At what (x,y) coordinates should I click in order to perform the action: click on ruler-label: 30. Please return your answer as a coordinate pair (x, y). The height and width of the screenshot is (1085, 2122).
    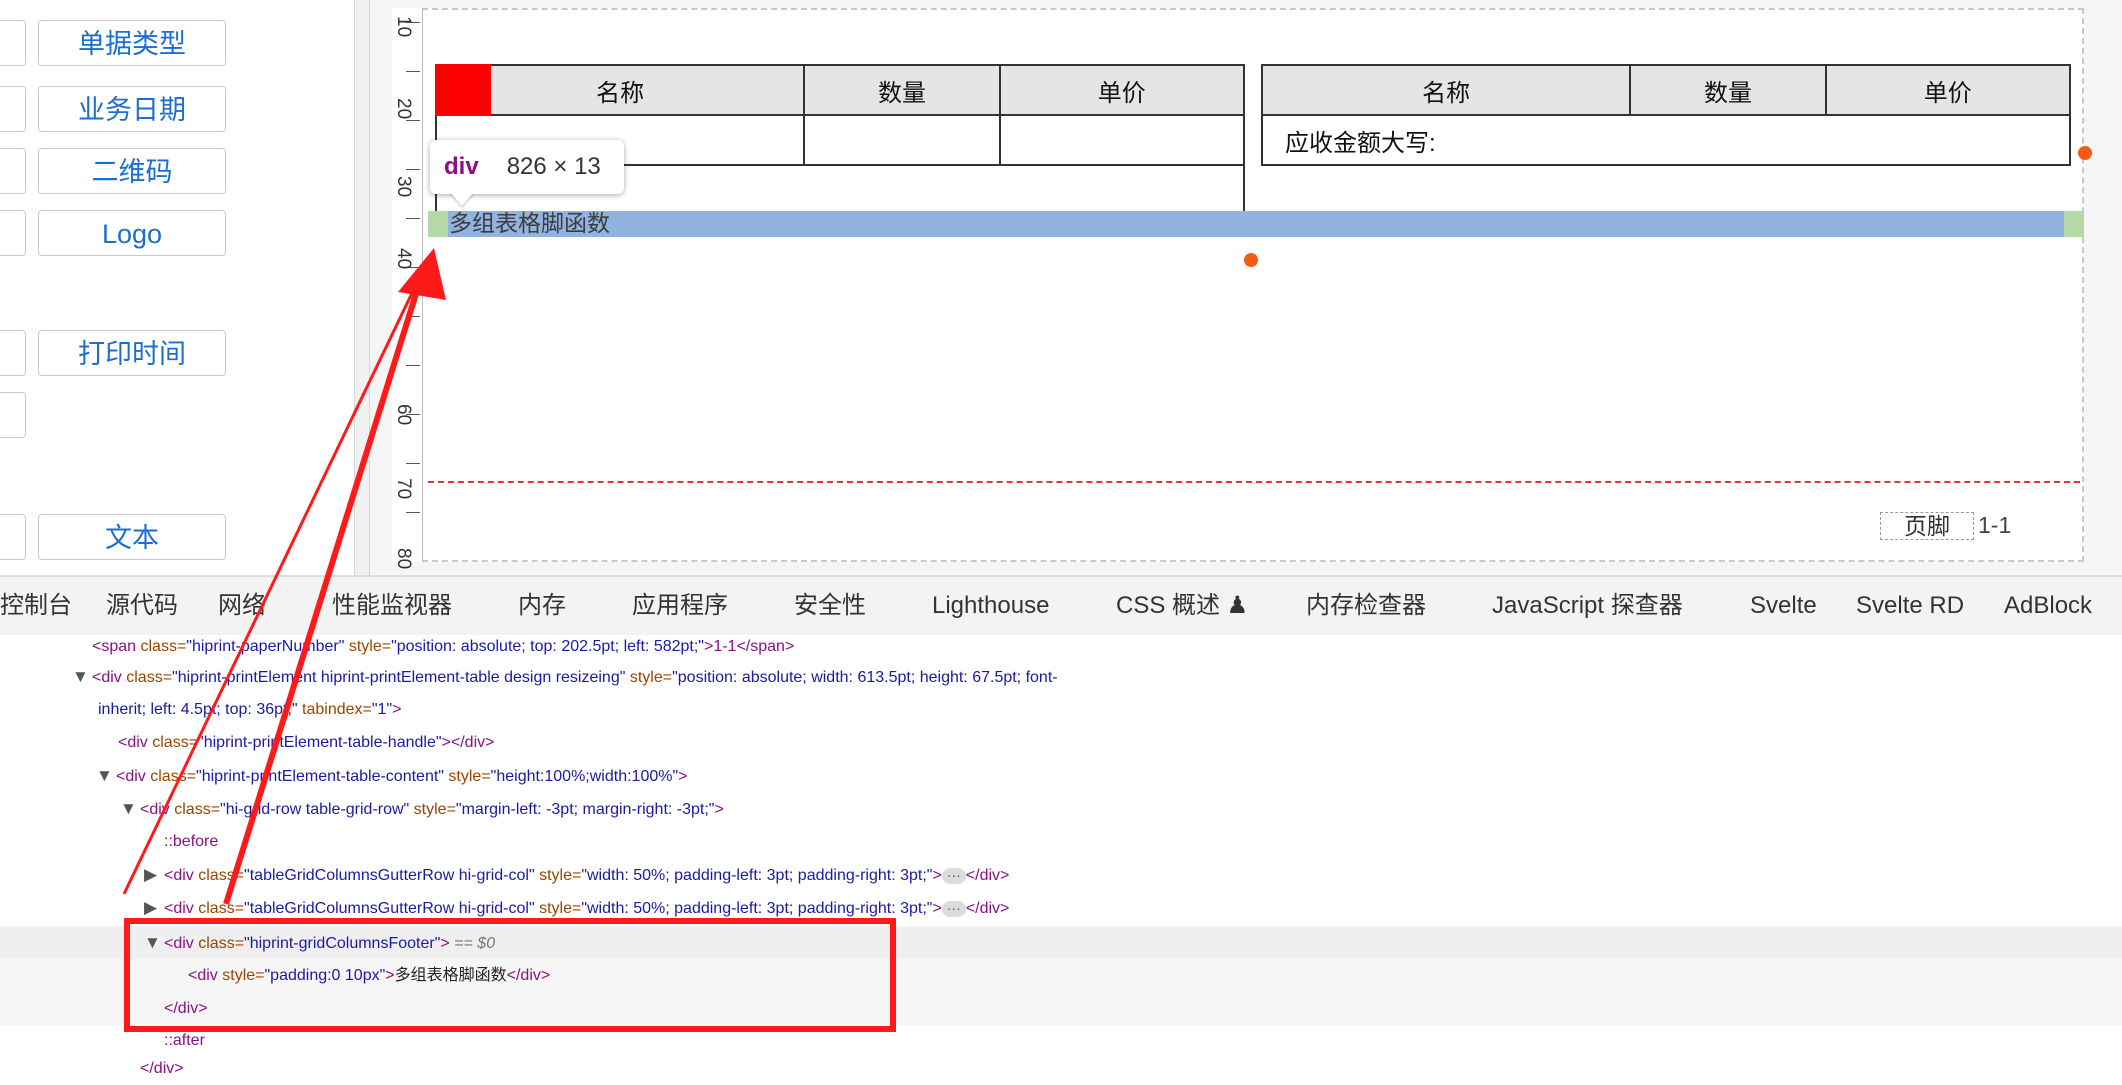
    Looking at the image, I should click on (403, 187).